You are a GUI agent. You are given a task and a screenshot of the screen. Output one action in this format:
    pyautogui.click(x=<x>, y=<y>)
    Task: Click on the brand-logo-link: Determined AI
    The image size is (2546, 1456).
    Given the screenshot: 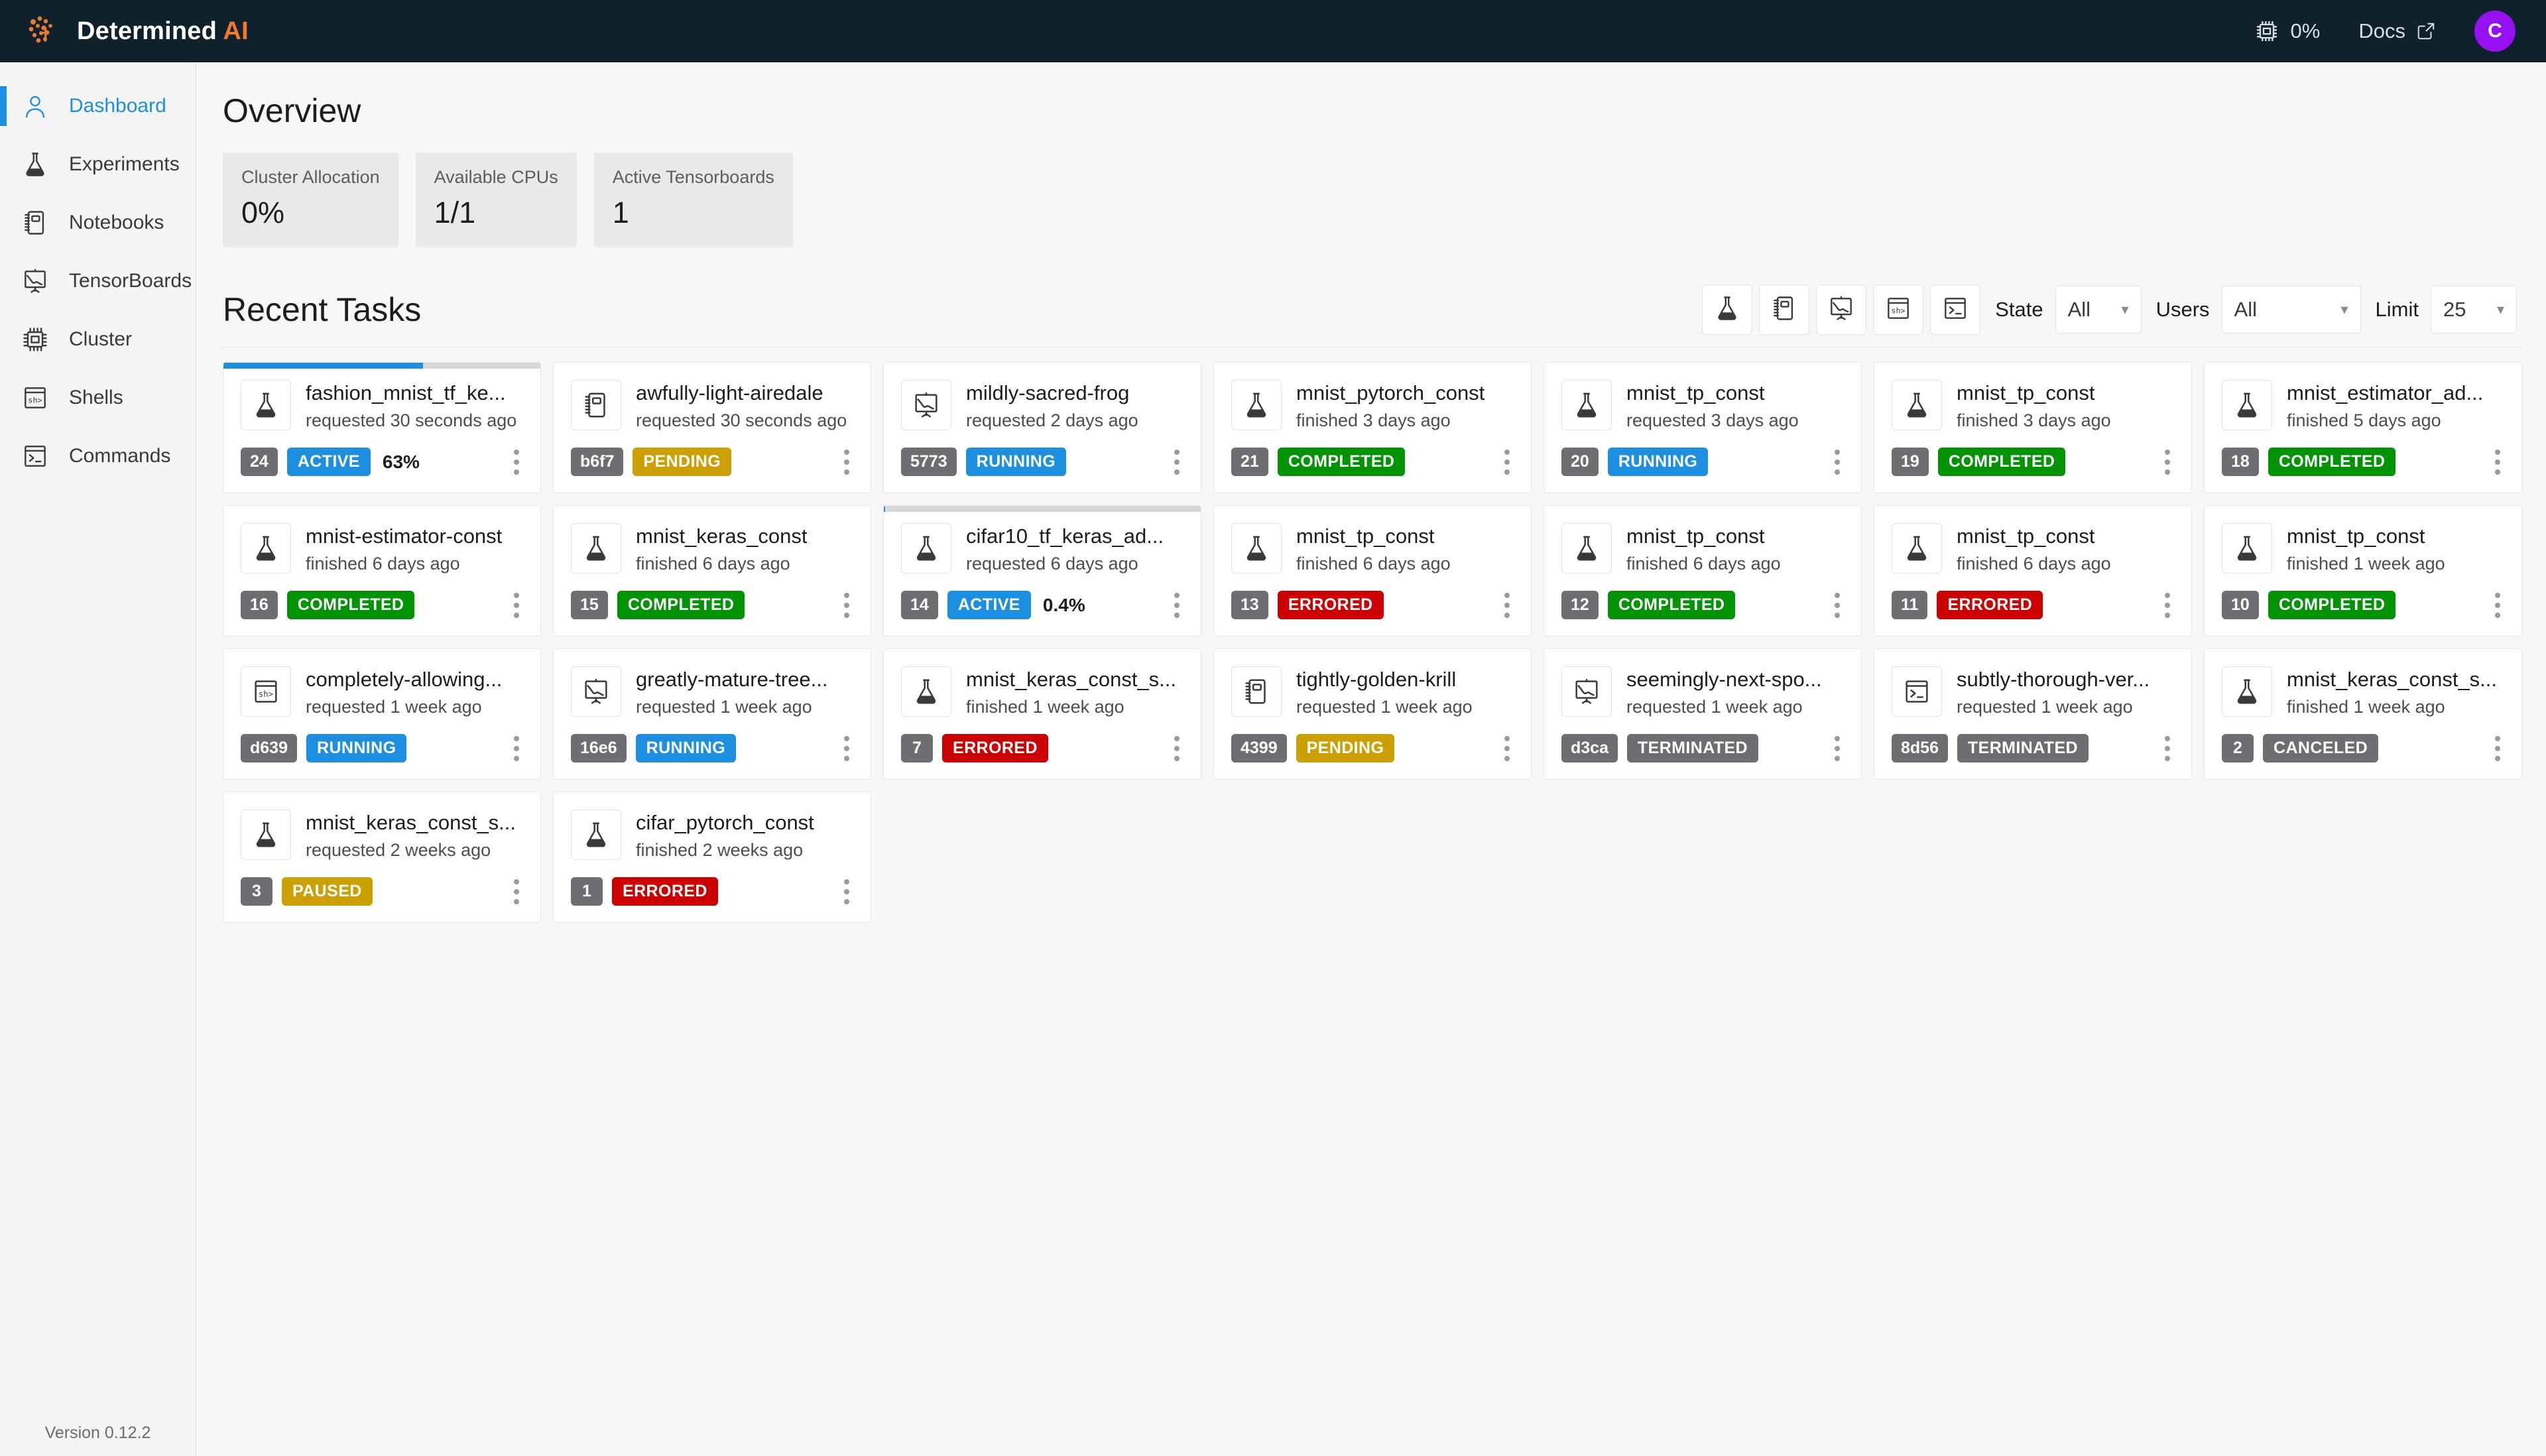 What is the action you would take?
    pyautogui.click(x=124, y=31)
    